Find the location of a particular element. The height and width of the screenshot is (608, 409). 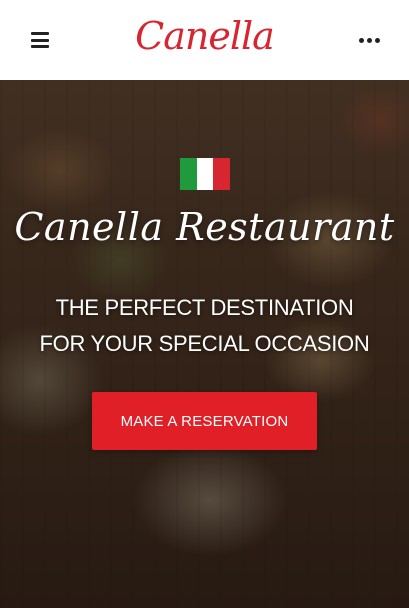

flag-red-stripe is located at coordinates (222, 174).